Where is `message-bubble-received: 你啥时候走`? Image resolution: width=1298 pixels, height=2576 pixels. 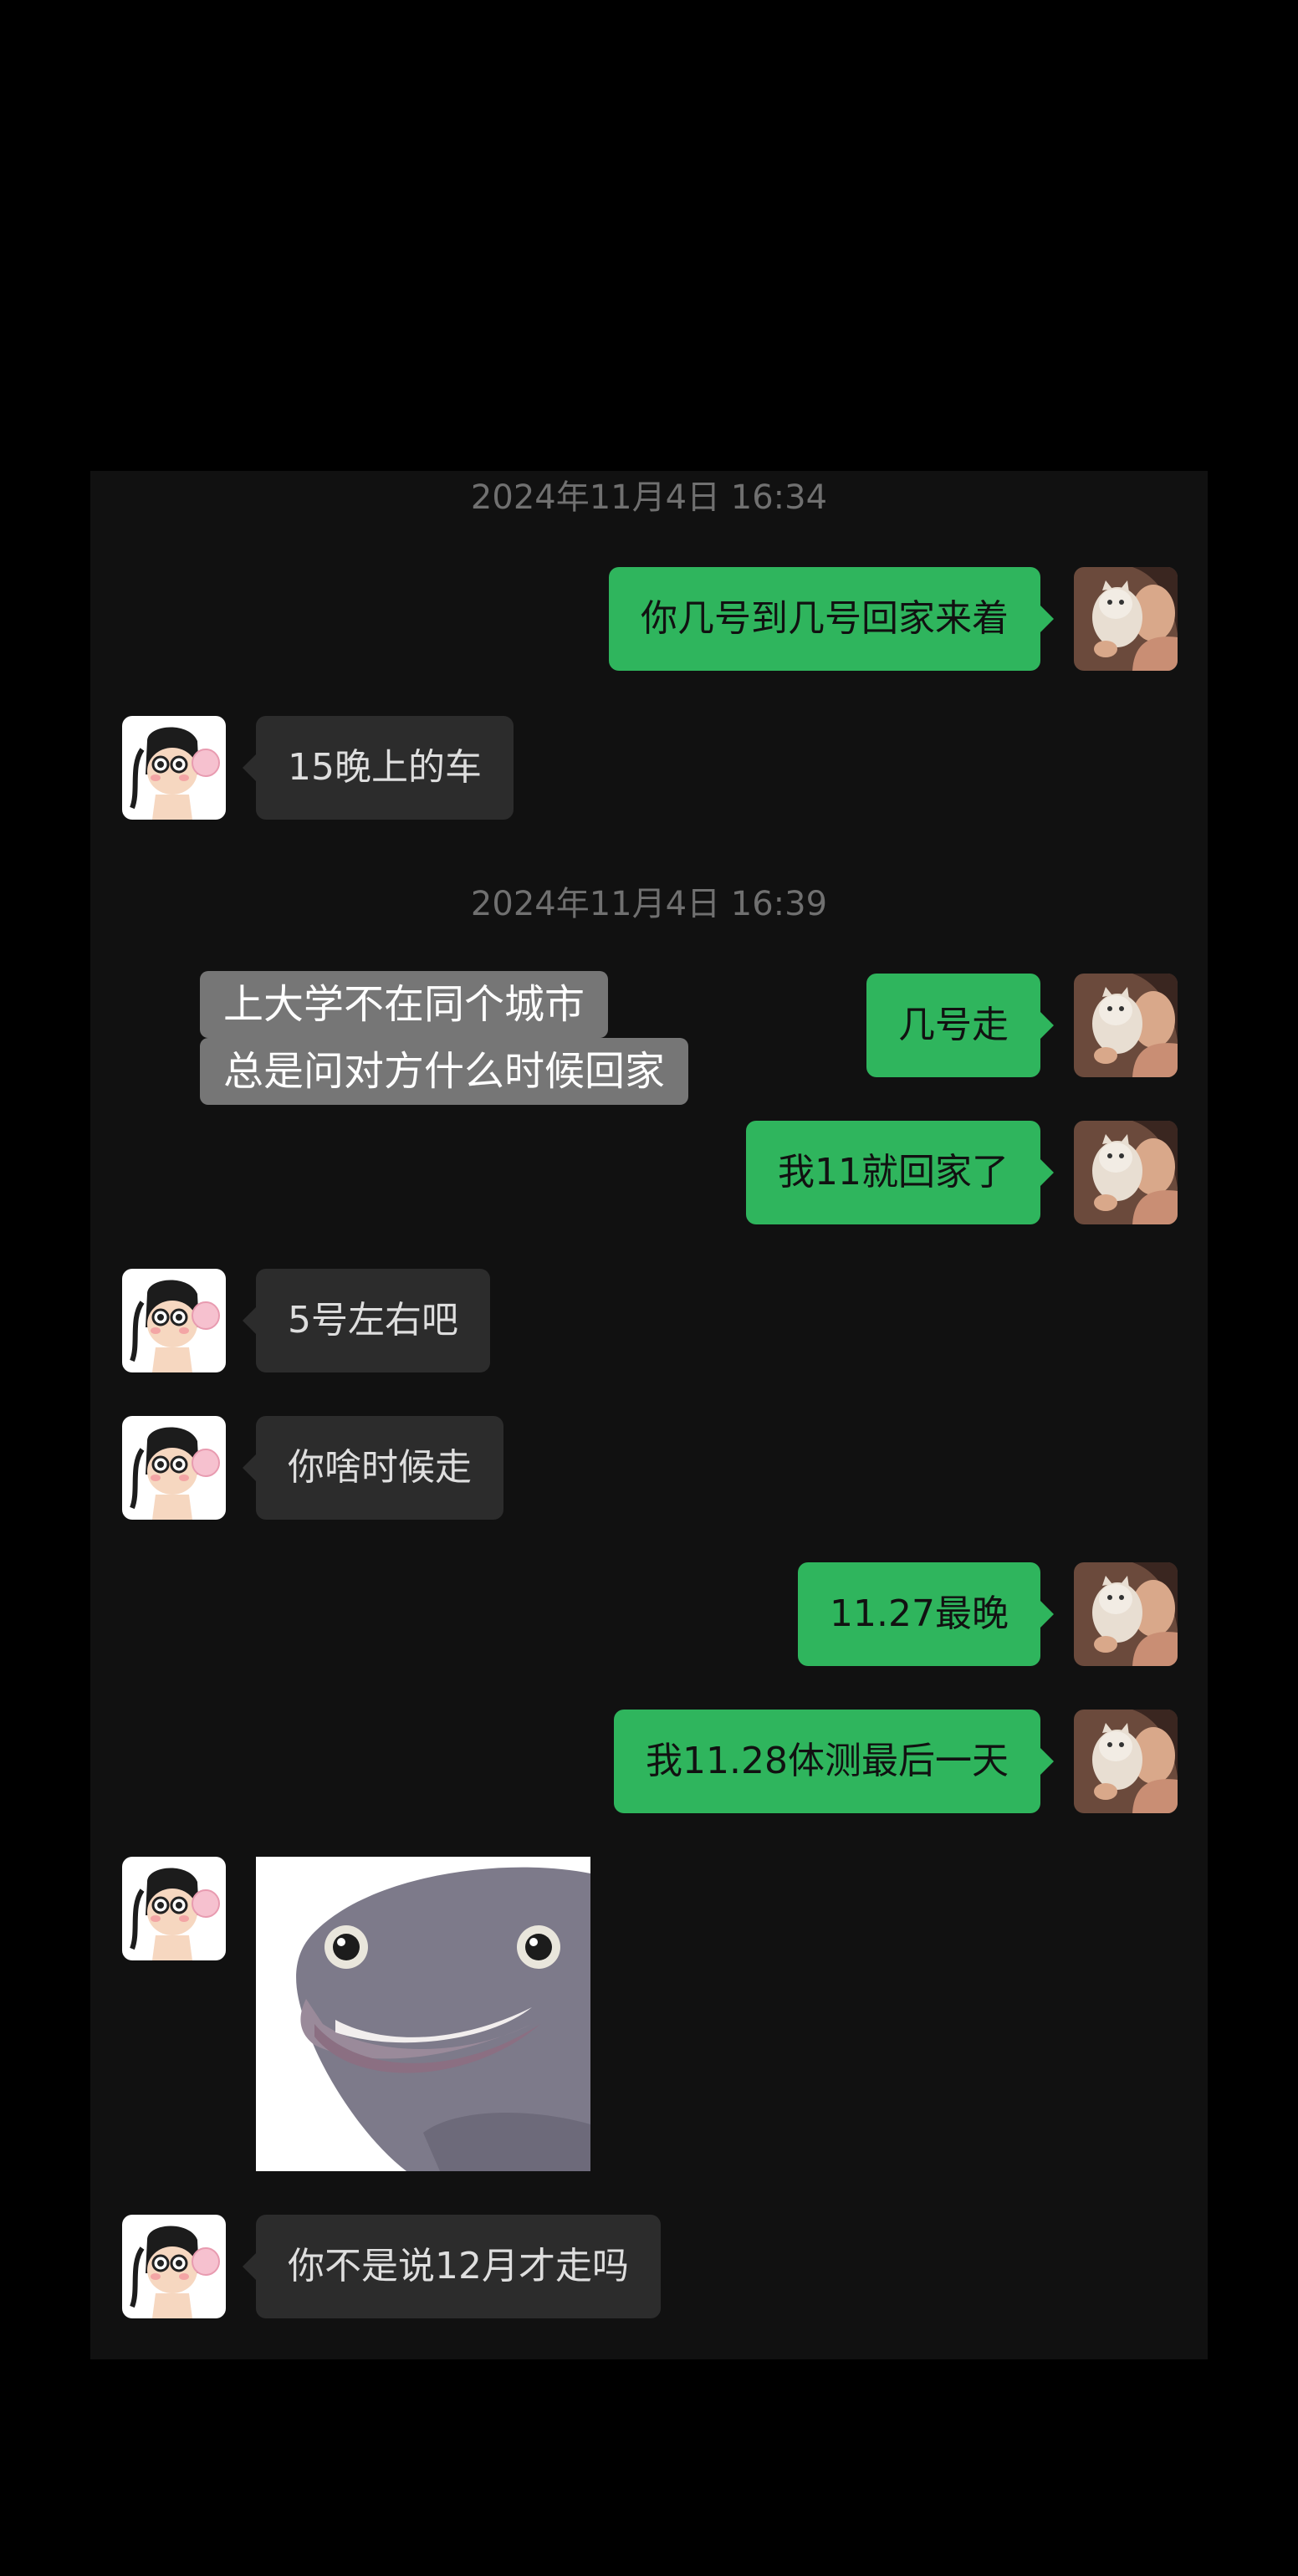
message-bubble-received: 你啥时候走 is located at coordinates (373, 1468).